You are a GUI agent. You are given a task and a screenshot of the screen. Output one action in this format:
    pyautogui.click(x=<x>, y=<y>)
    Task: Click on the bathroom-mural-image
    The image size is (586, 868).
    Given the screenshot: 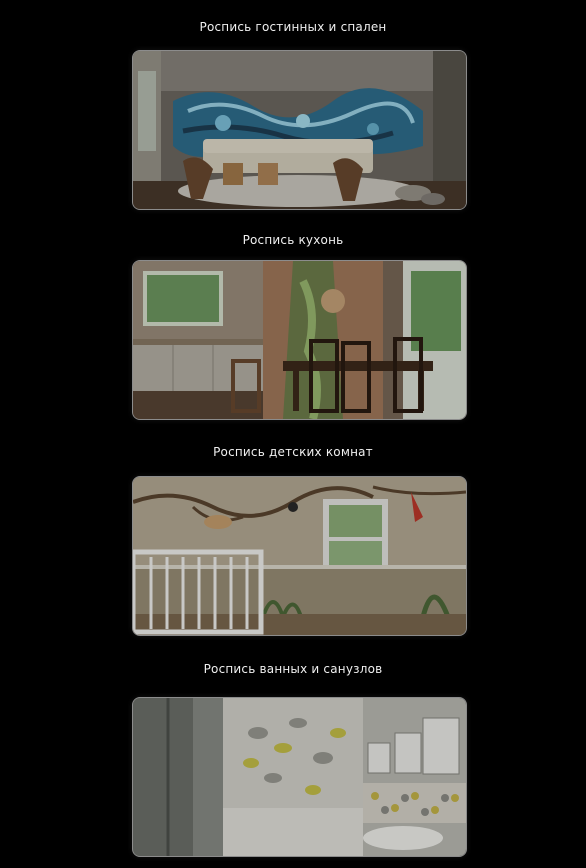 What is the action you would take?
    pyautogui.click(x=299, y=777)
    